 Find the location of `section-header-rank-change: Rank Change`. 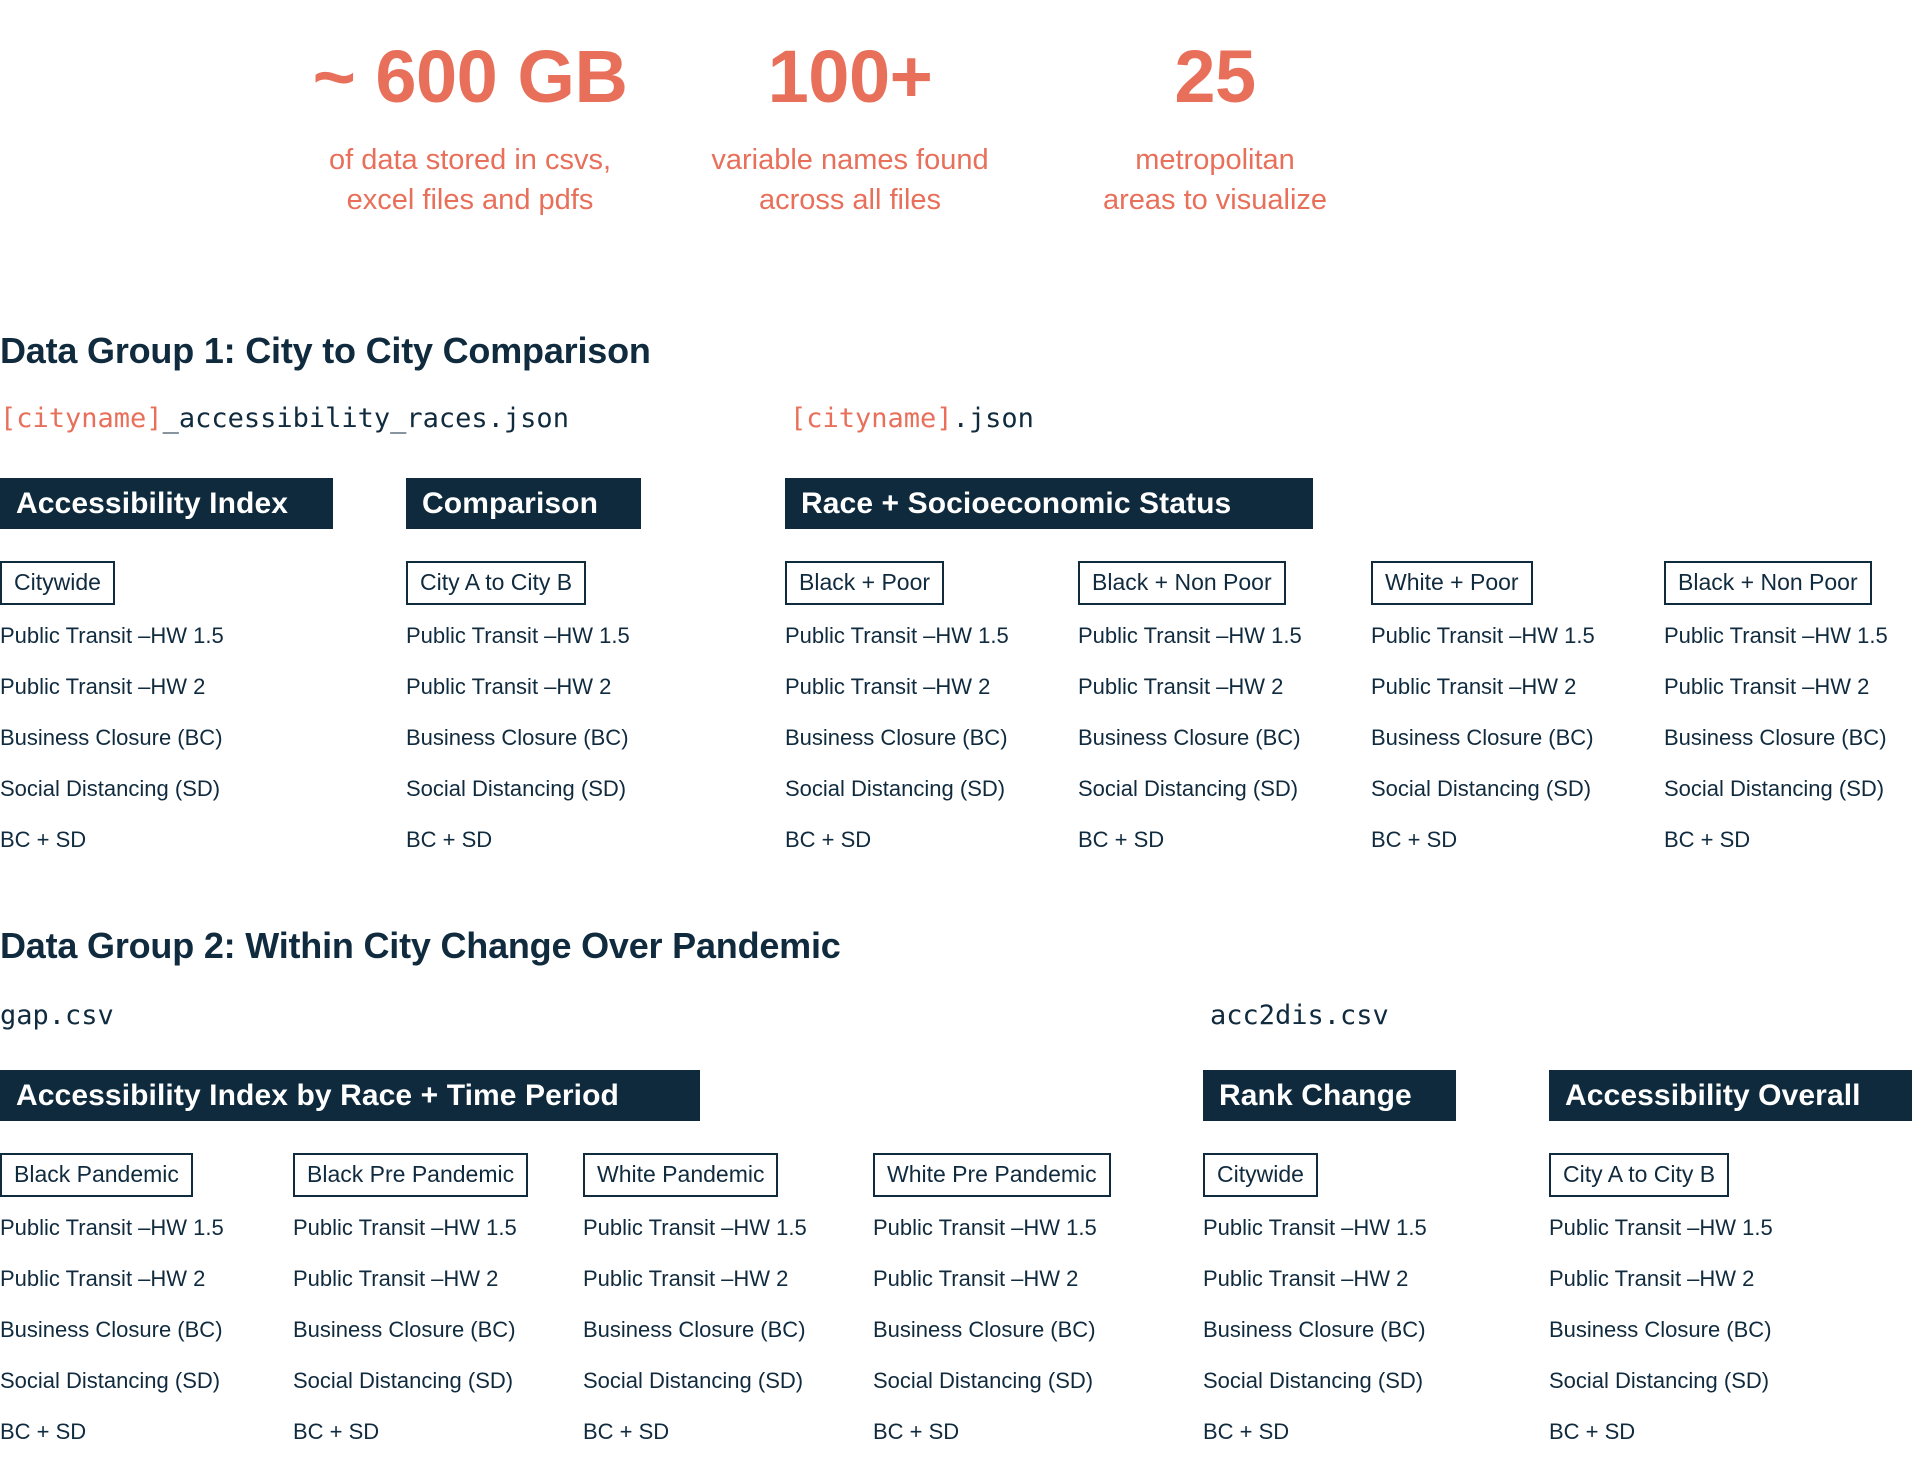

section-header-rank-change: Rank Change is located at coordinates (1329, 1095).